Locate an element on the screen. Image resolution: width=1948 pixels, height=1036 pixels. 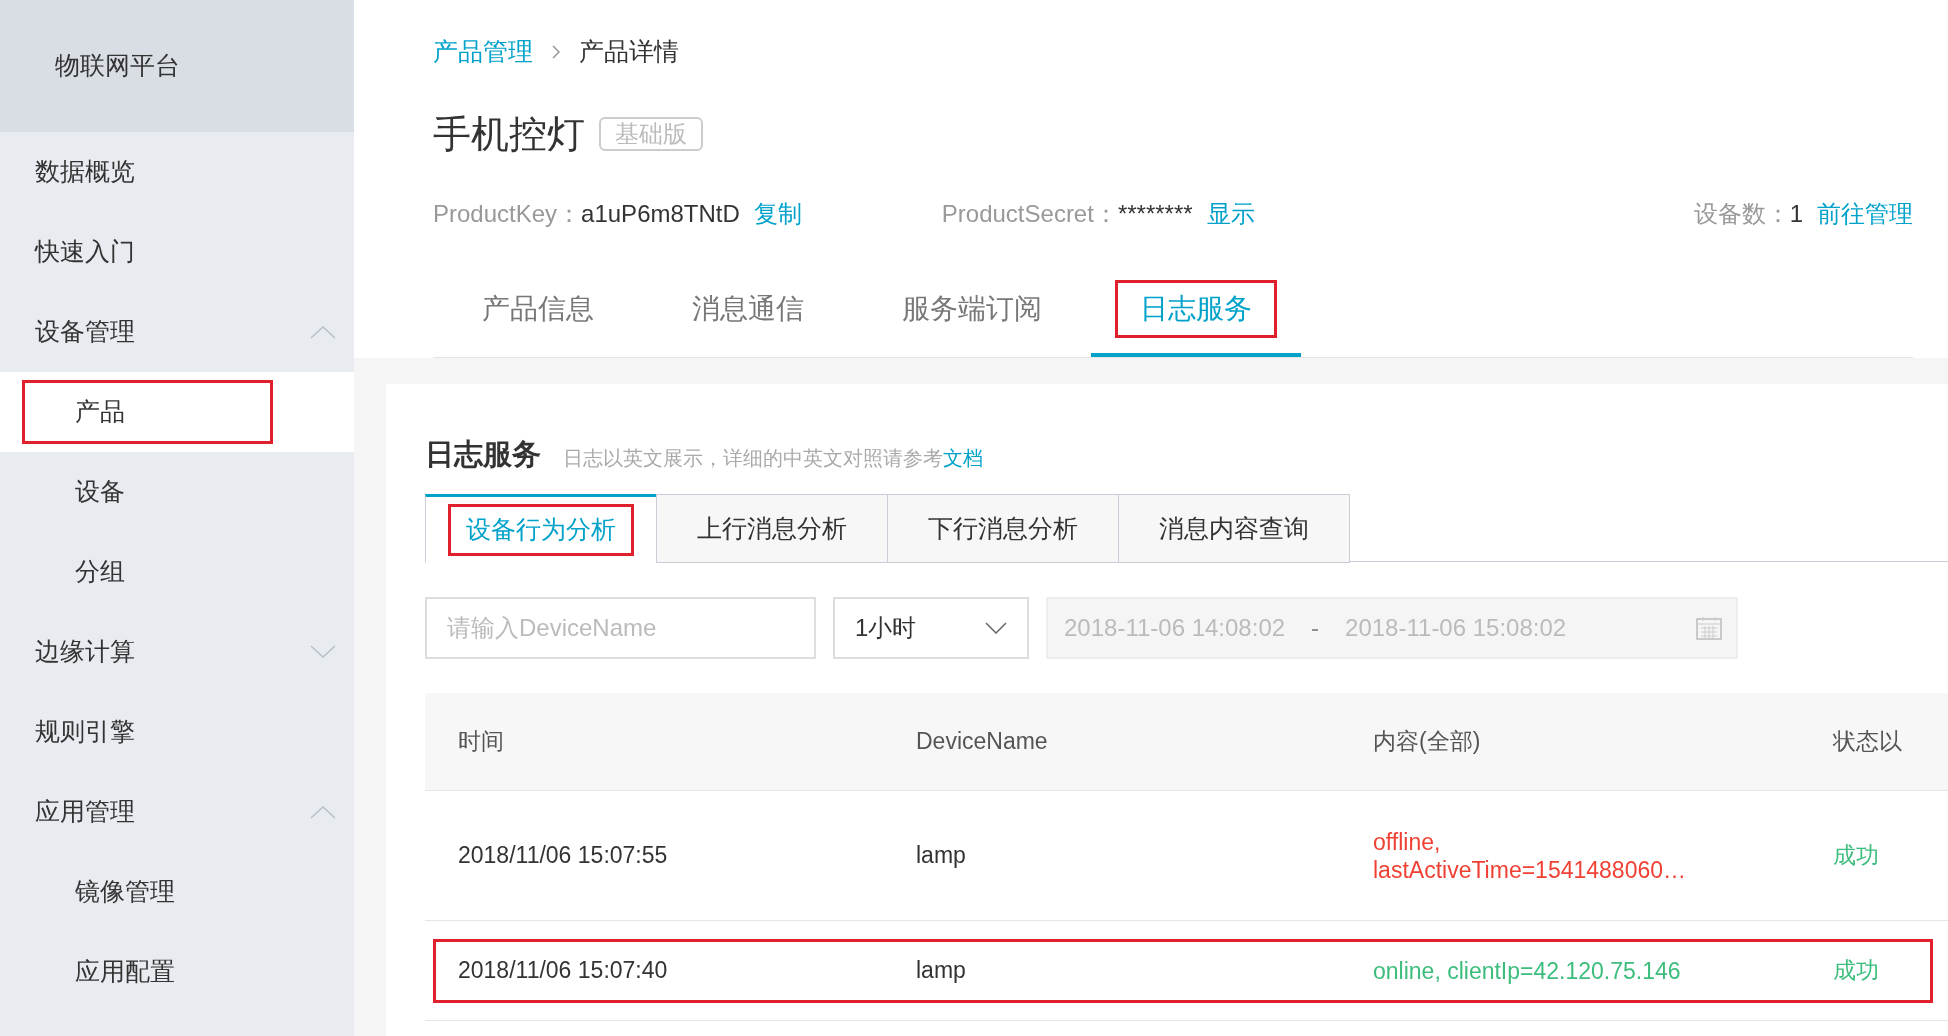
column-header: 状态以 is located at coordinates (1867, 741).